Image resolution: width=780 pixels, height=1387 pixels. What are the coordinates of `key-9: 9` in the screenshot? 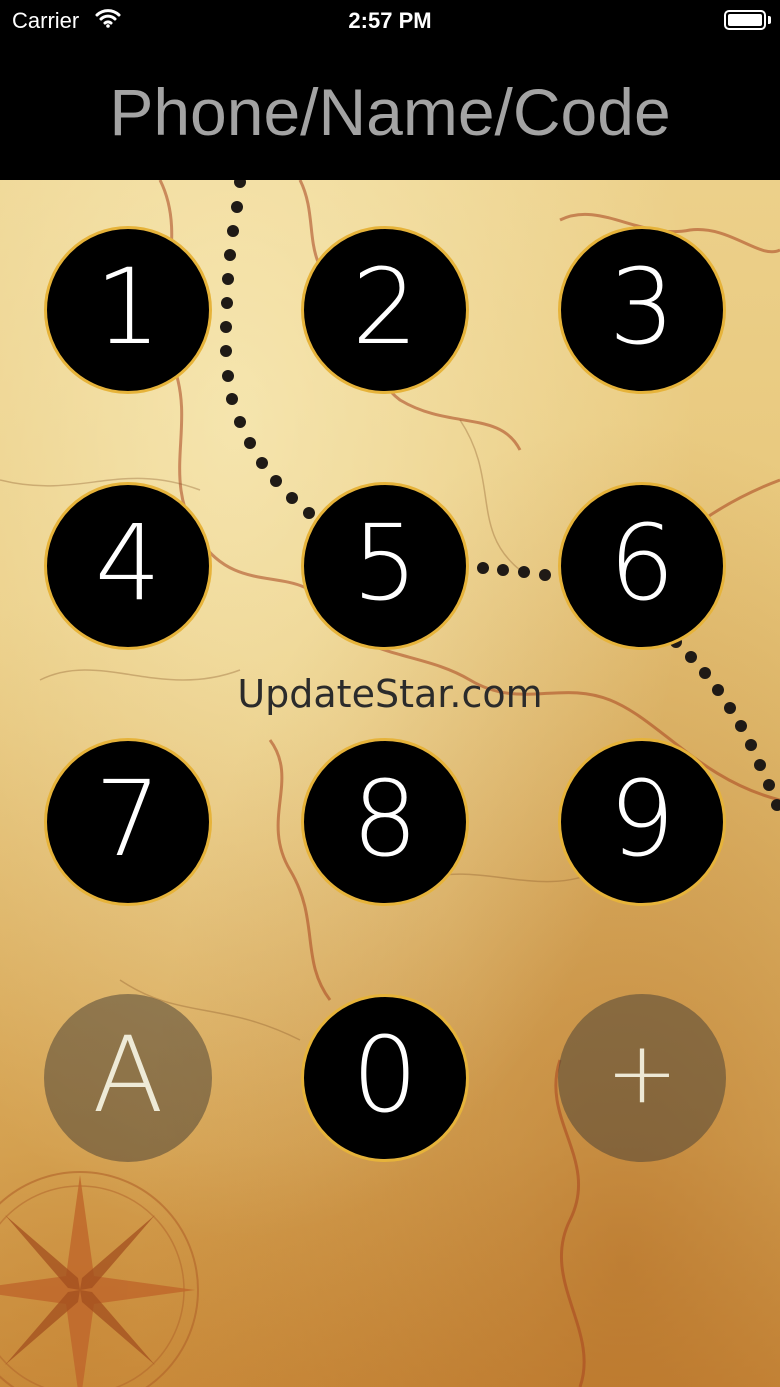 It's located at (642, 822).